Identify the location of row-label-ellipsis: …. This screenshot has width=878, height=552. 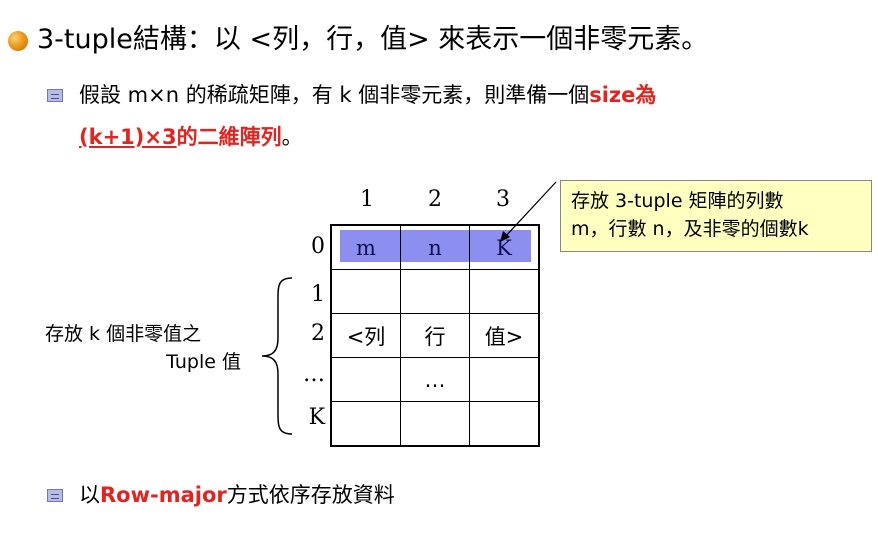
(314, 374).